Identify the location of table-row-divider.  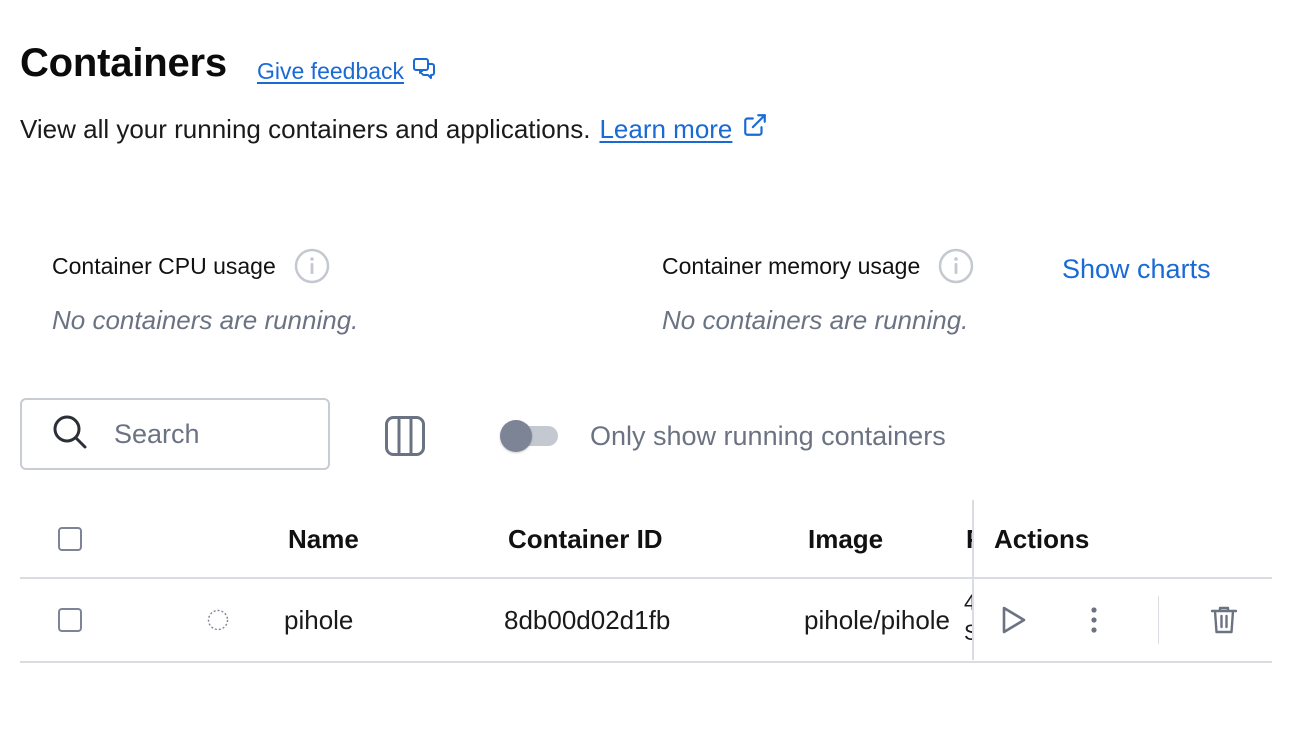
(646, 662).